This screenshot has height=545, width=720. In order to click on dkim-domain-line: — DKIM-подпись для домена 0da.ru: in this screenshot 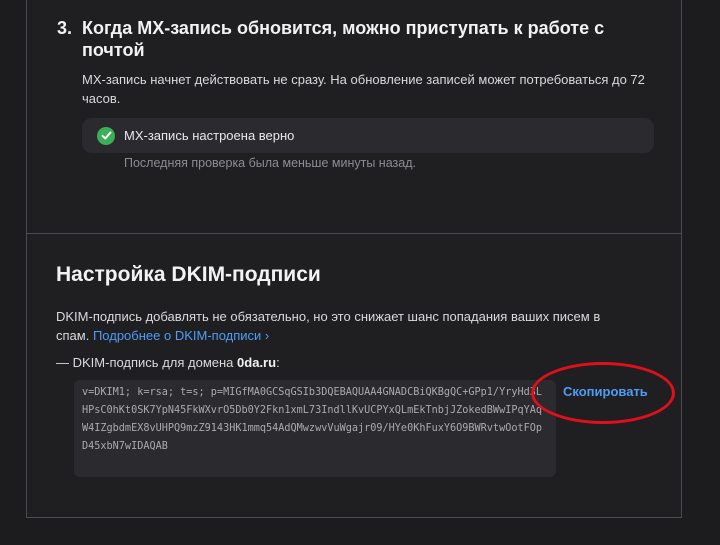, I will do `click(168, 362)`.